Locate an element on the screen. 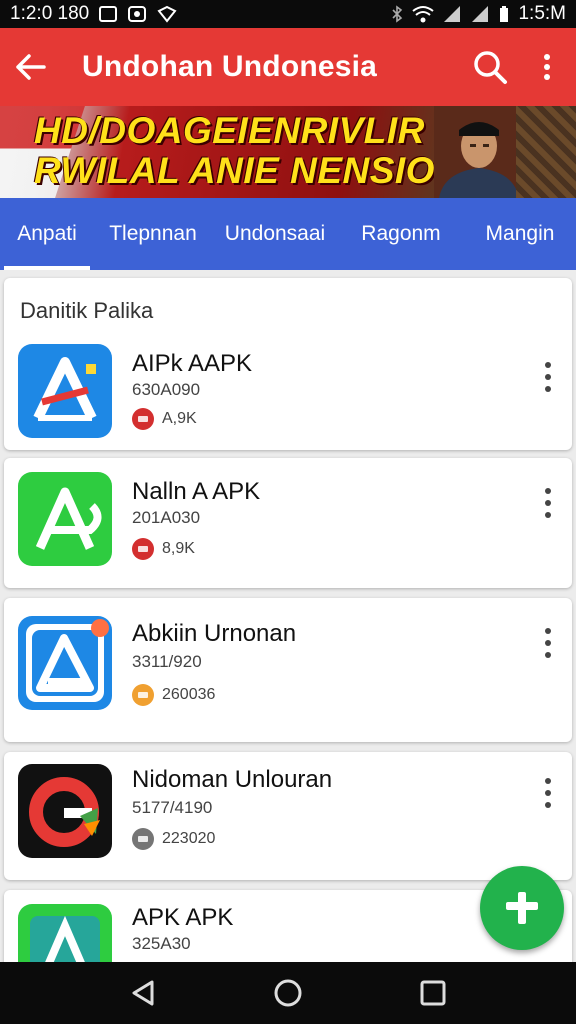 This screenshot has height=1024, width=576. app-version: 325A30 is located at coordinates (161, 943).